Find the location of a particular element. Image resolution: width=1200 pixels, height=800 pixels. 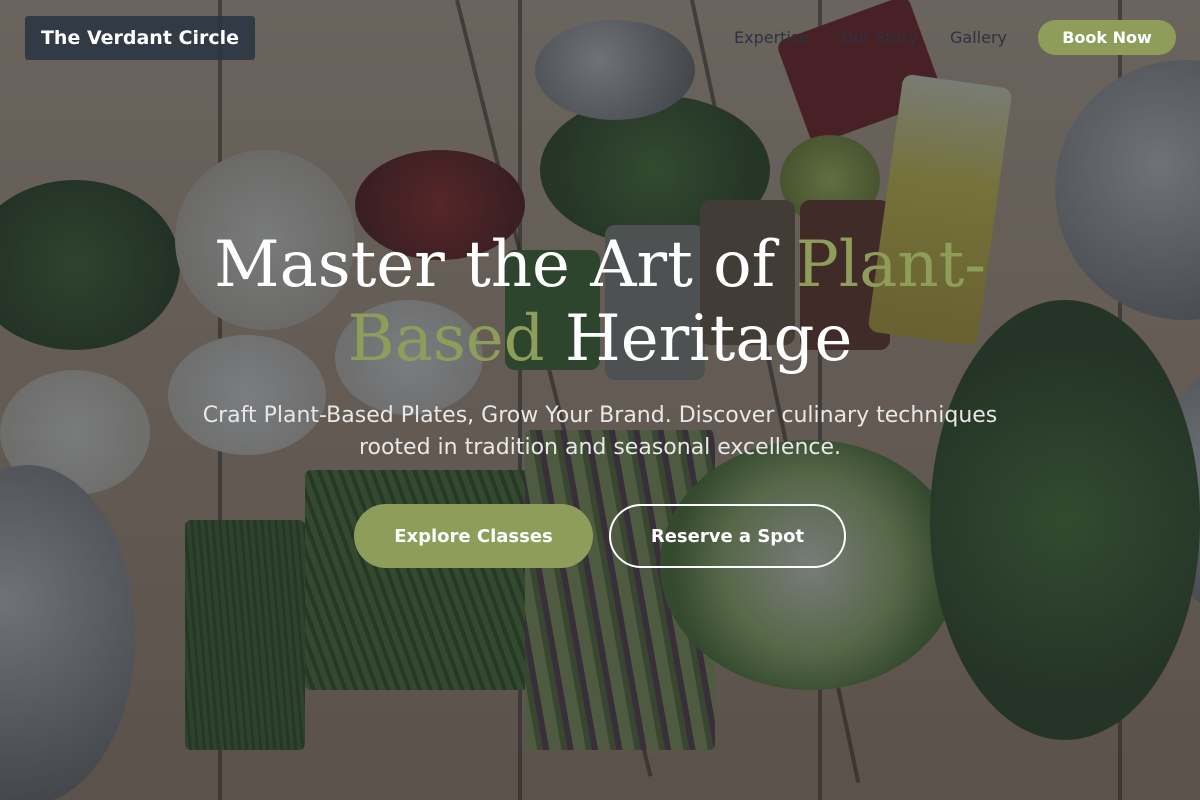

nav-link-expertise: Expertise is located at coordinates (771, 37).